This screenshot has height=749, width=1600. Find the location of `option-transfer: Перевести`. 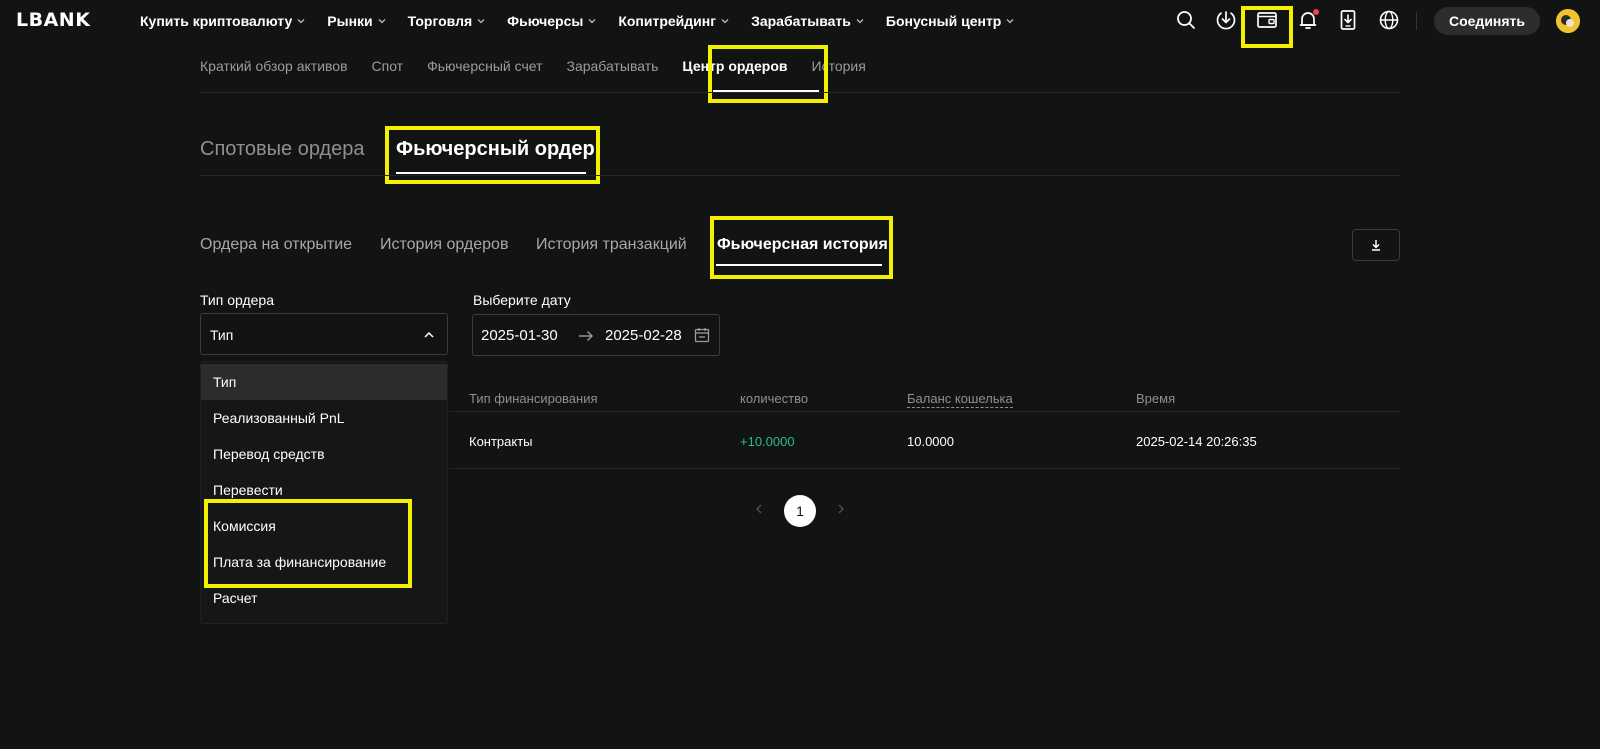

option-transfer: Перевести is located at coordinates (324, 490).